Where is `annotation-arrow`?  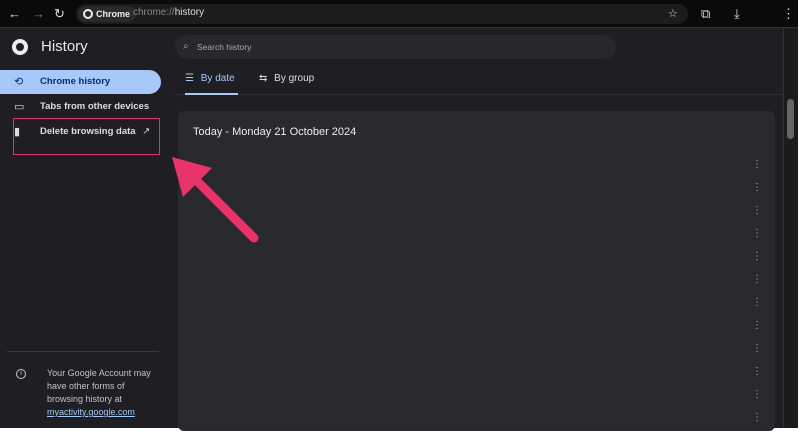 annotation-arrow is located at coordinates (215, 200).